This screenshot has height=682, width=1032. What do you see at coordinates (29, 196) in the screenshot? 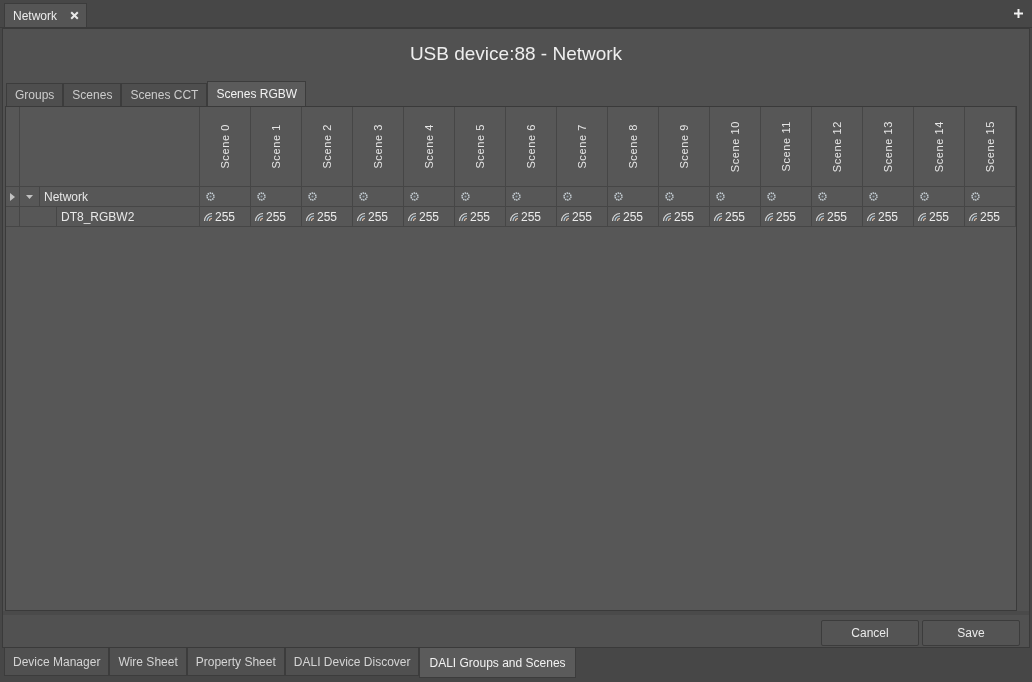
I see `caret-icon` at bounding box center [29, 196].